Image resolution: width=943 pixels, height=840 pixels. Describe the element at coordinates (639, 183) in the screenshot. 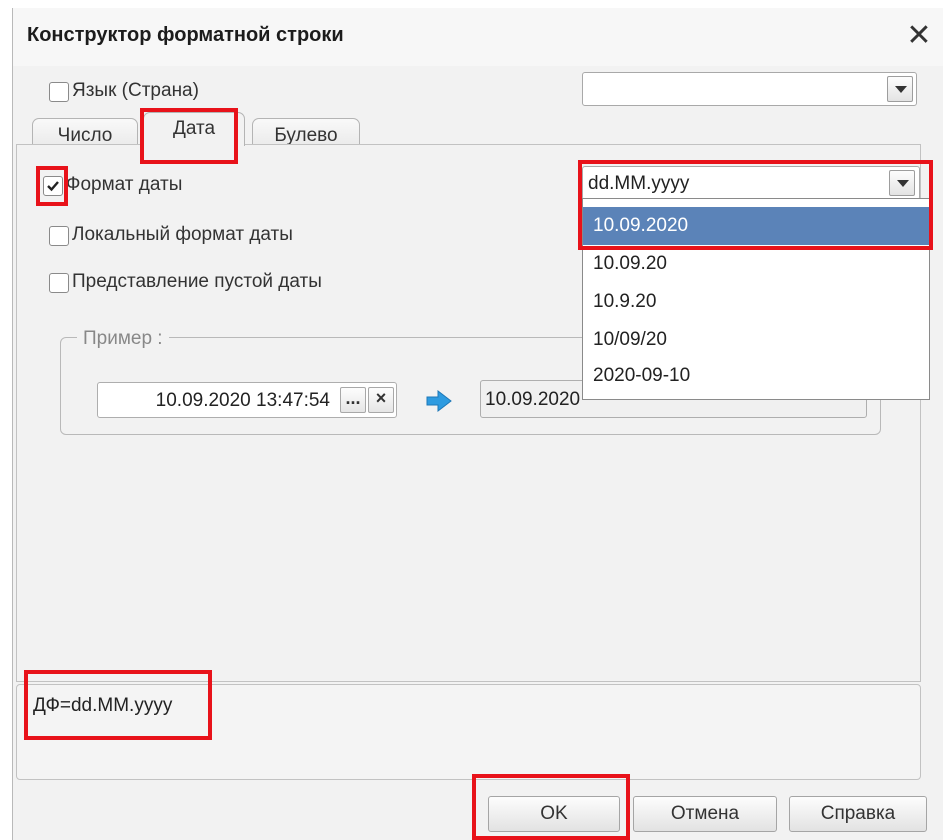

I see `date-format-value: dd.MM.yyyy` at that location.